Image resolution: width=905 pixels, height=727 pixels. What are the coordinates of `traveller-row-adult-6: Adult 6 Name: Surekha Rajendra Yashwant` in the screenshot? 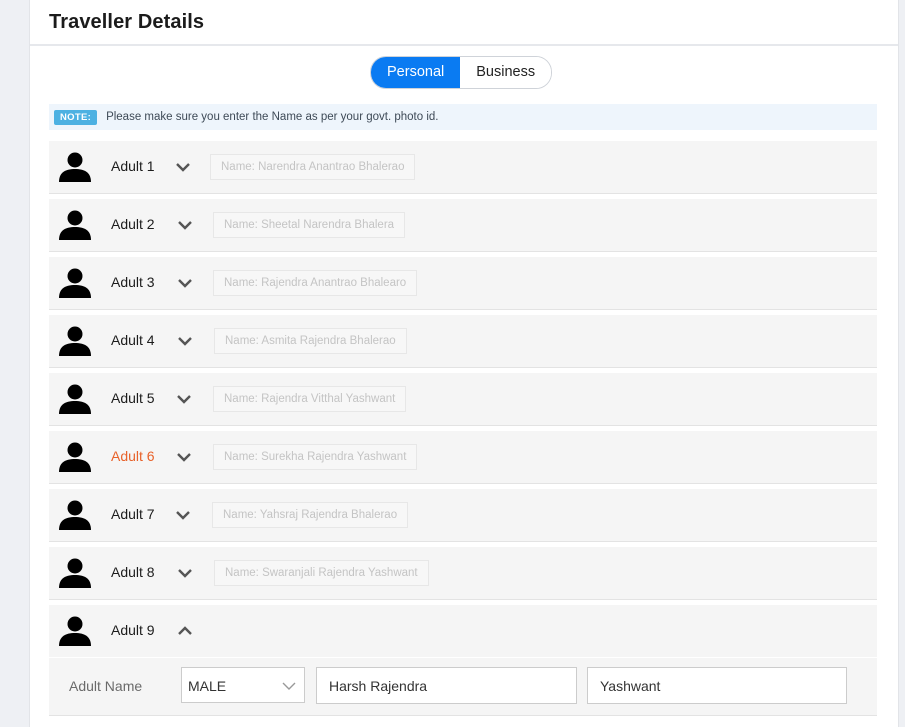 It's located at (463, 457).